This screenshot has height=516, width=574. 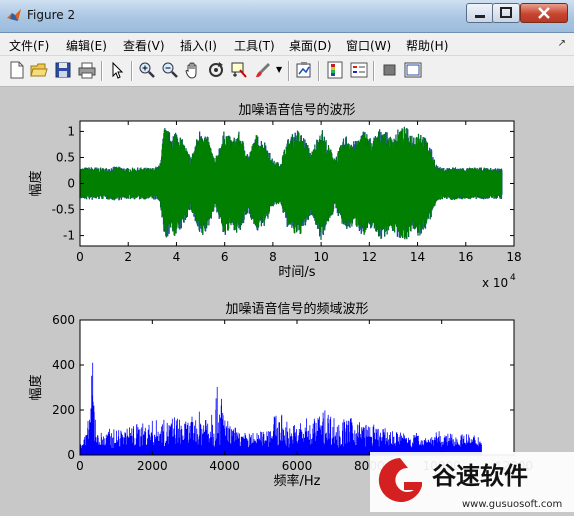 What do you see at coordinates (465, 257) in the screenshot?
I see `x-tick-label: 16` at bounding box center [465, 257].